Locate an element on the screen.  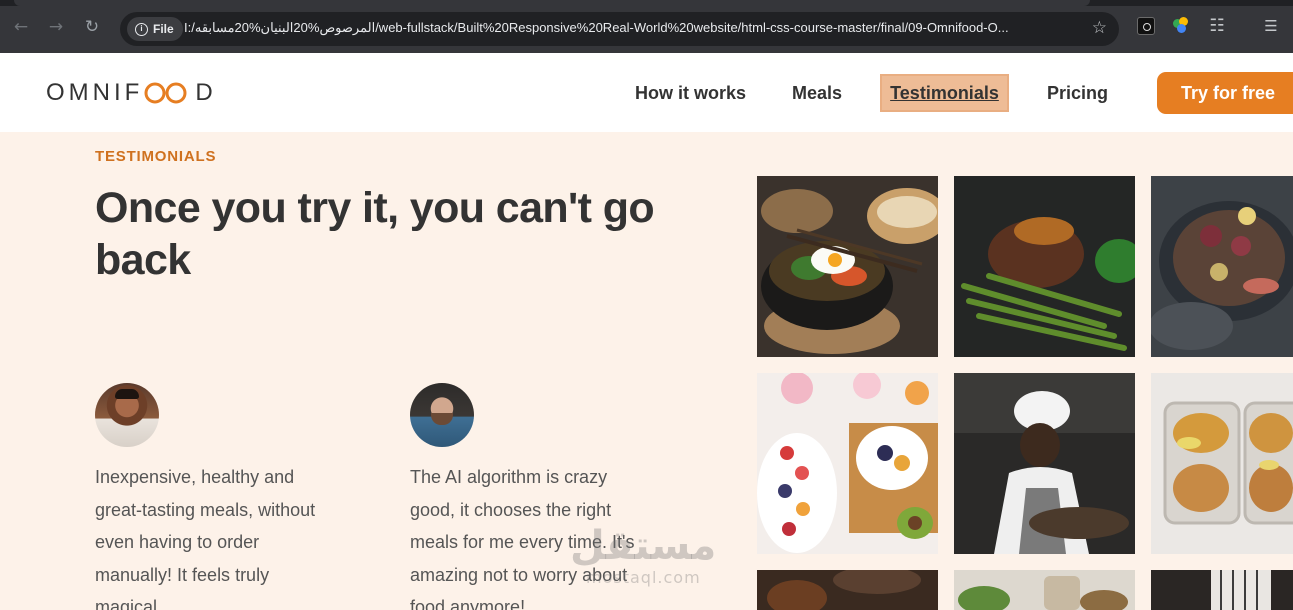
extension-icon is located at coordinates (1146, 26).